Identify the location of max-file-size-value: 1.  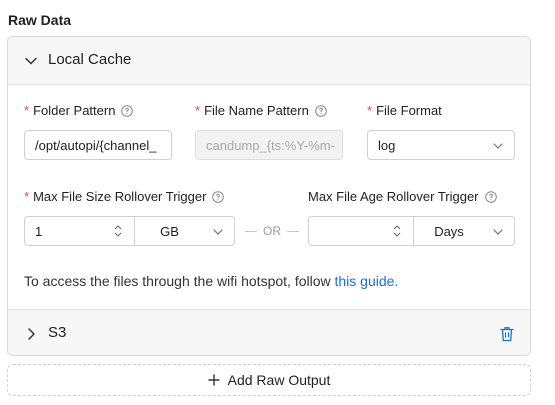
(39, 231).